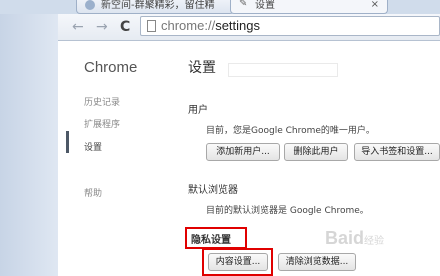 The height and width of the screenshot is (276, 440). What do you see at coordinates (158, 5) in the screenshot?
I see `tab-label: 新空间-群聚精彩，留住精` at bounding box center [158, 5].